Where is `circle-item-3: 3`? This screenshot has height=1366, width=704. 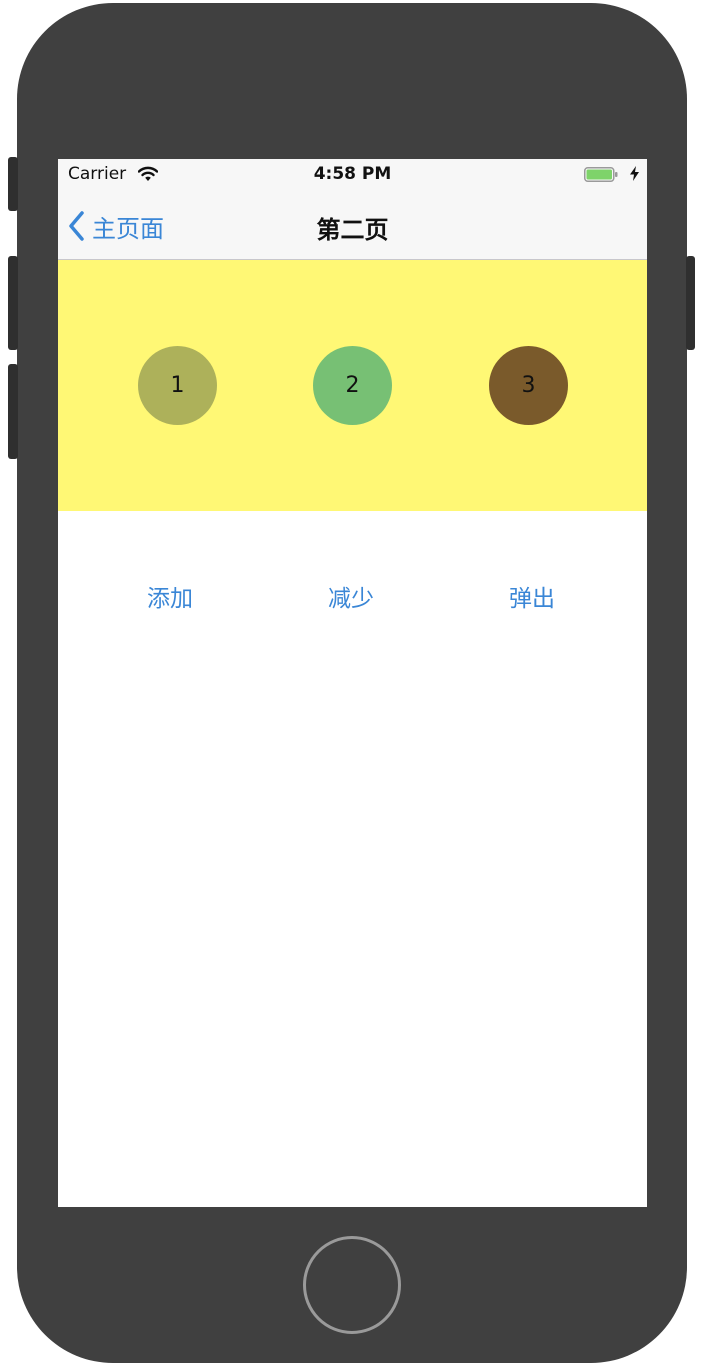 circle-item-3: 3 is located at coordinates (528, 385).